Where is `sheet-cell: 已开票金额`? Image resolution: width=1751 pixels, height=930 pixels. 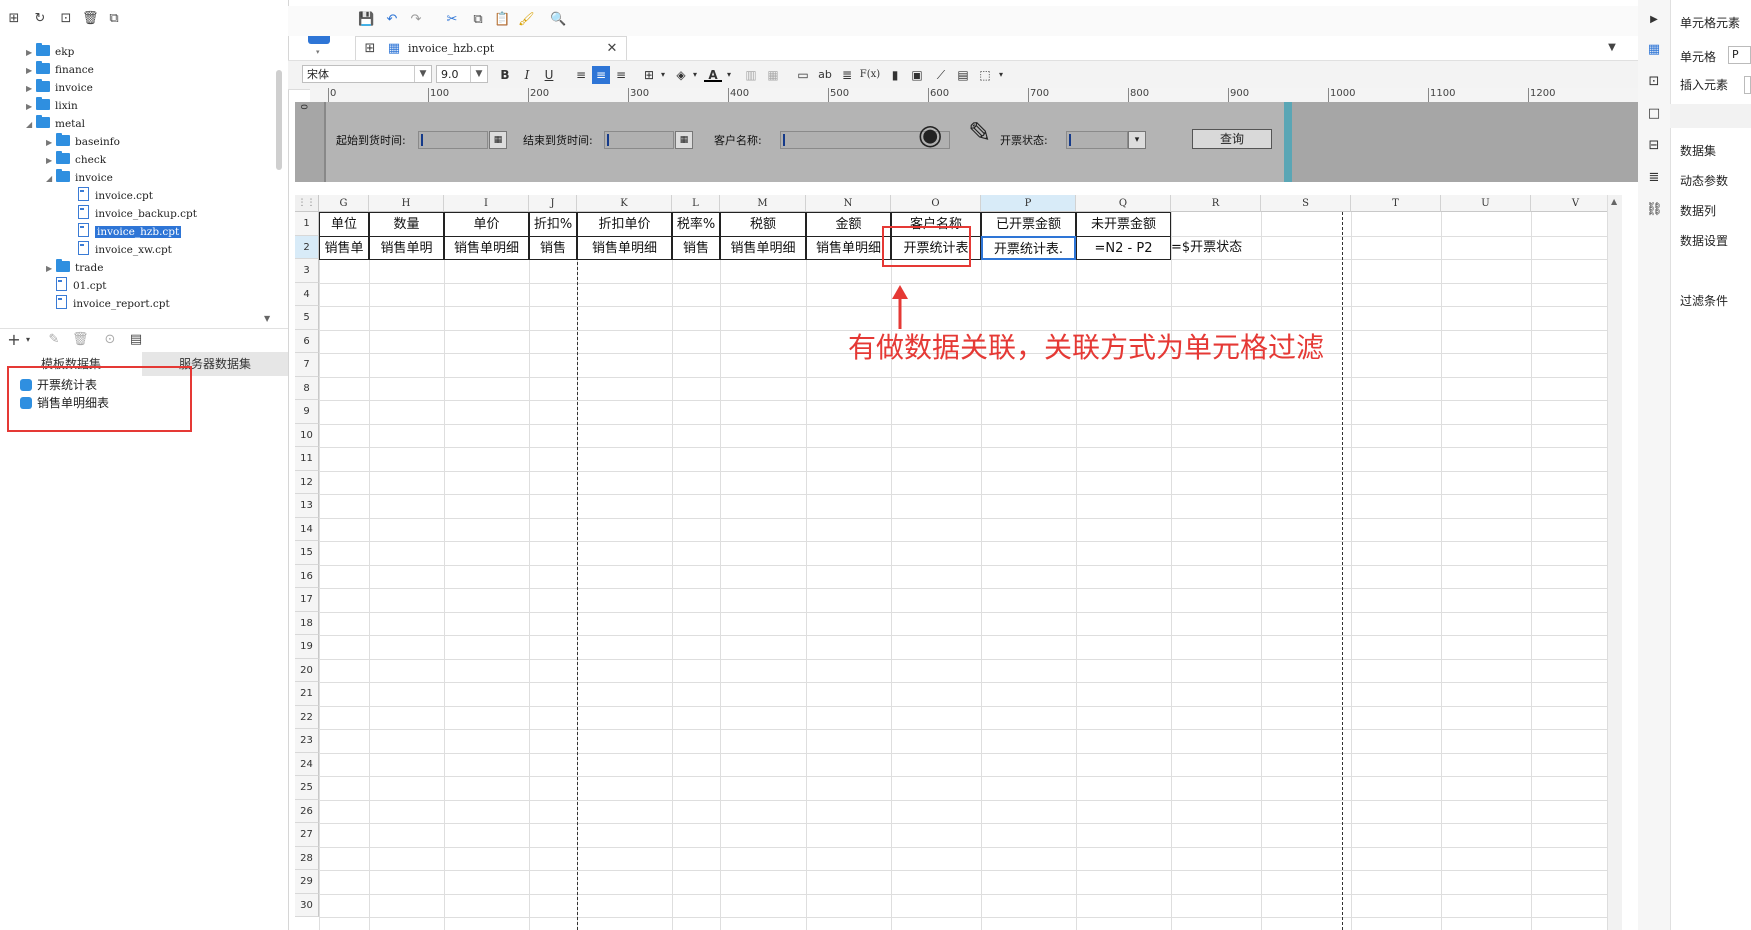
sheet-cell: 已开票金额 is located at coordinates (1028, 224).